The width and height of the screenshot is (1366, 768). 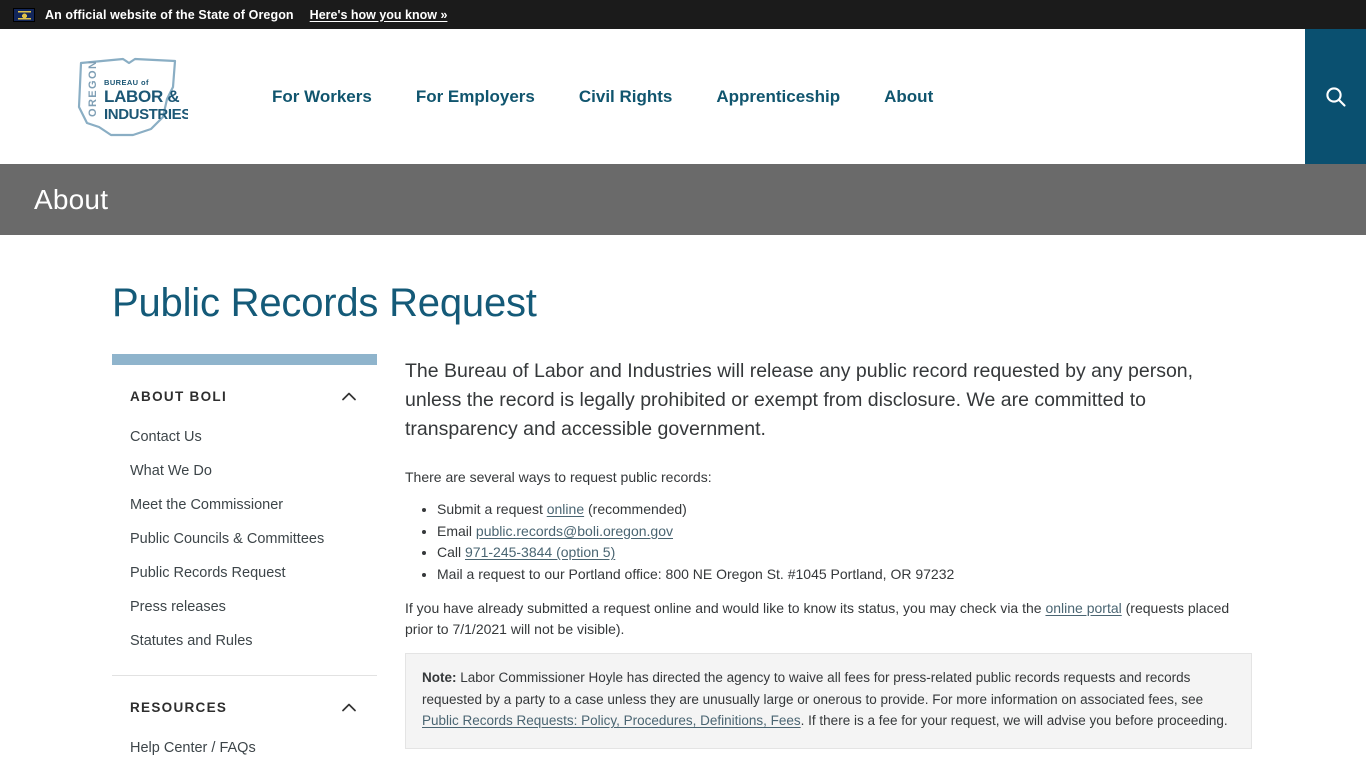 What do you see at coordinates (244, 471) in the screenshot?
I see `sidebar-item-what-we-do: What We Do` at bounding box center [244, 471].